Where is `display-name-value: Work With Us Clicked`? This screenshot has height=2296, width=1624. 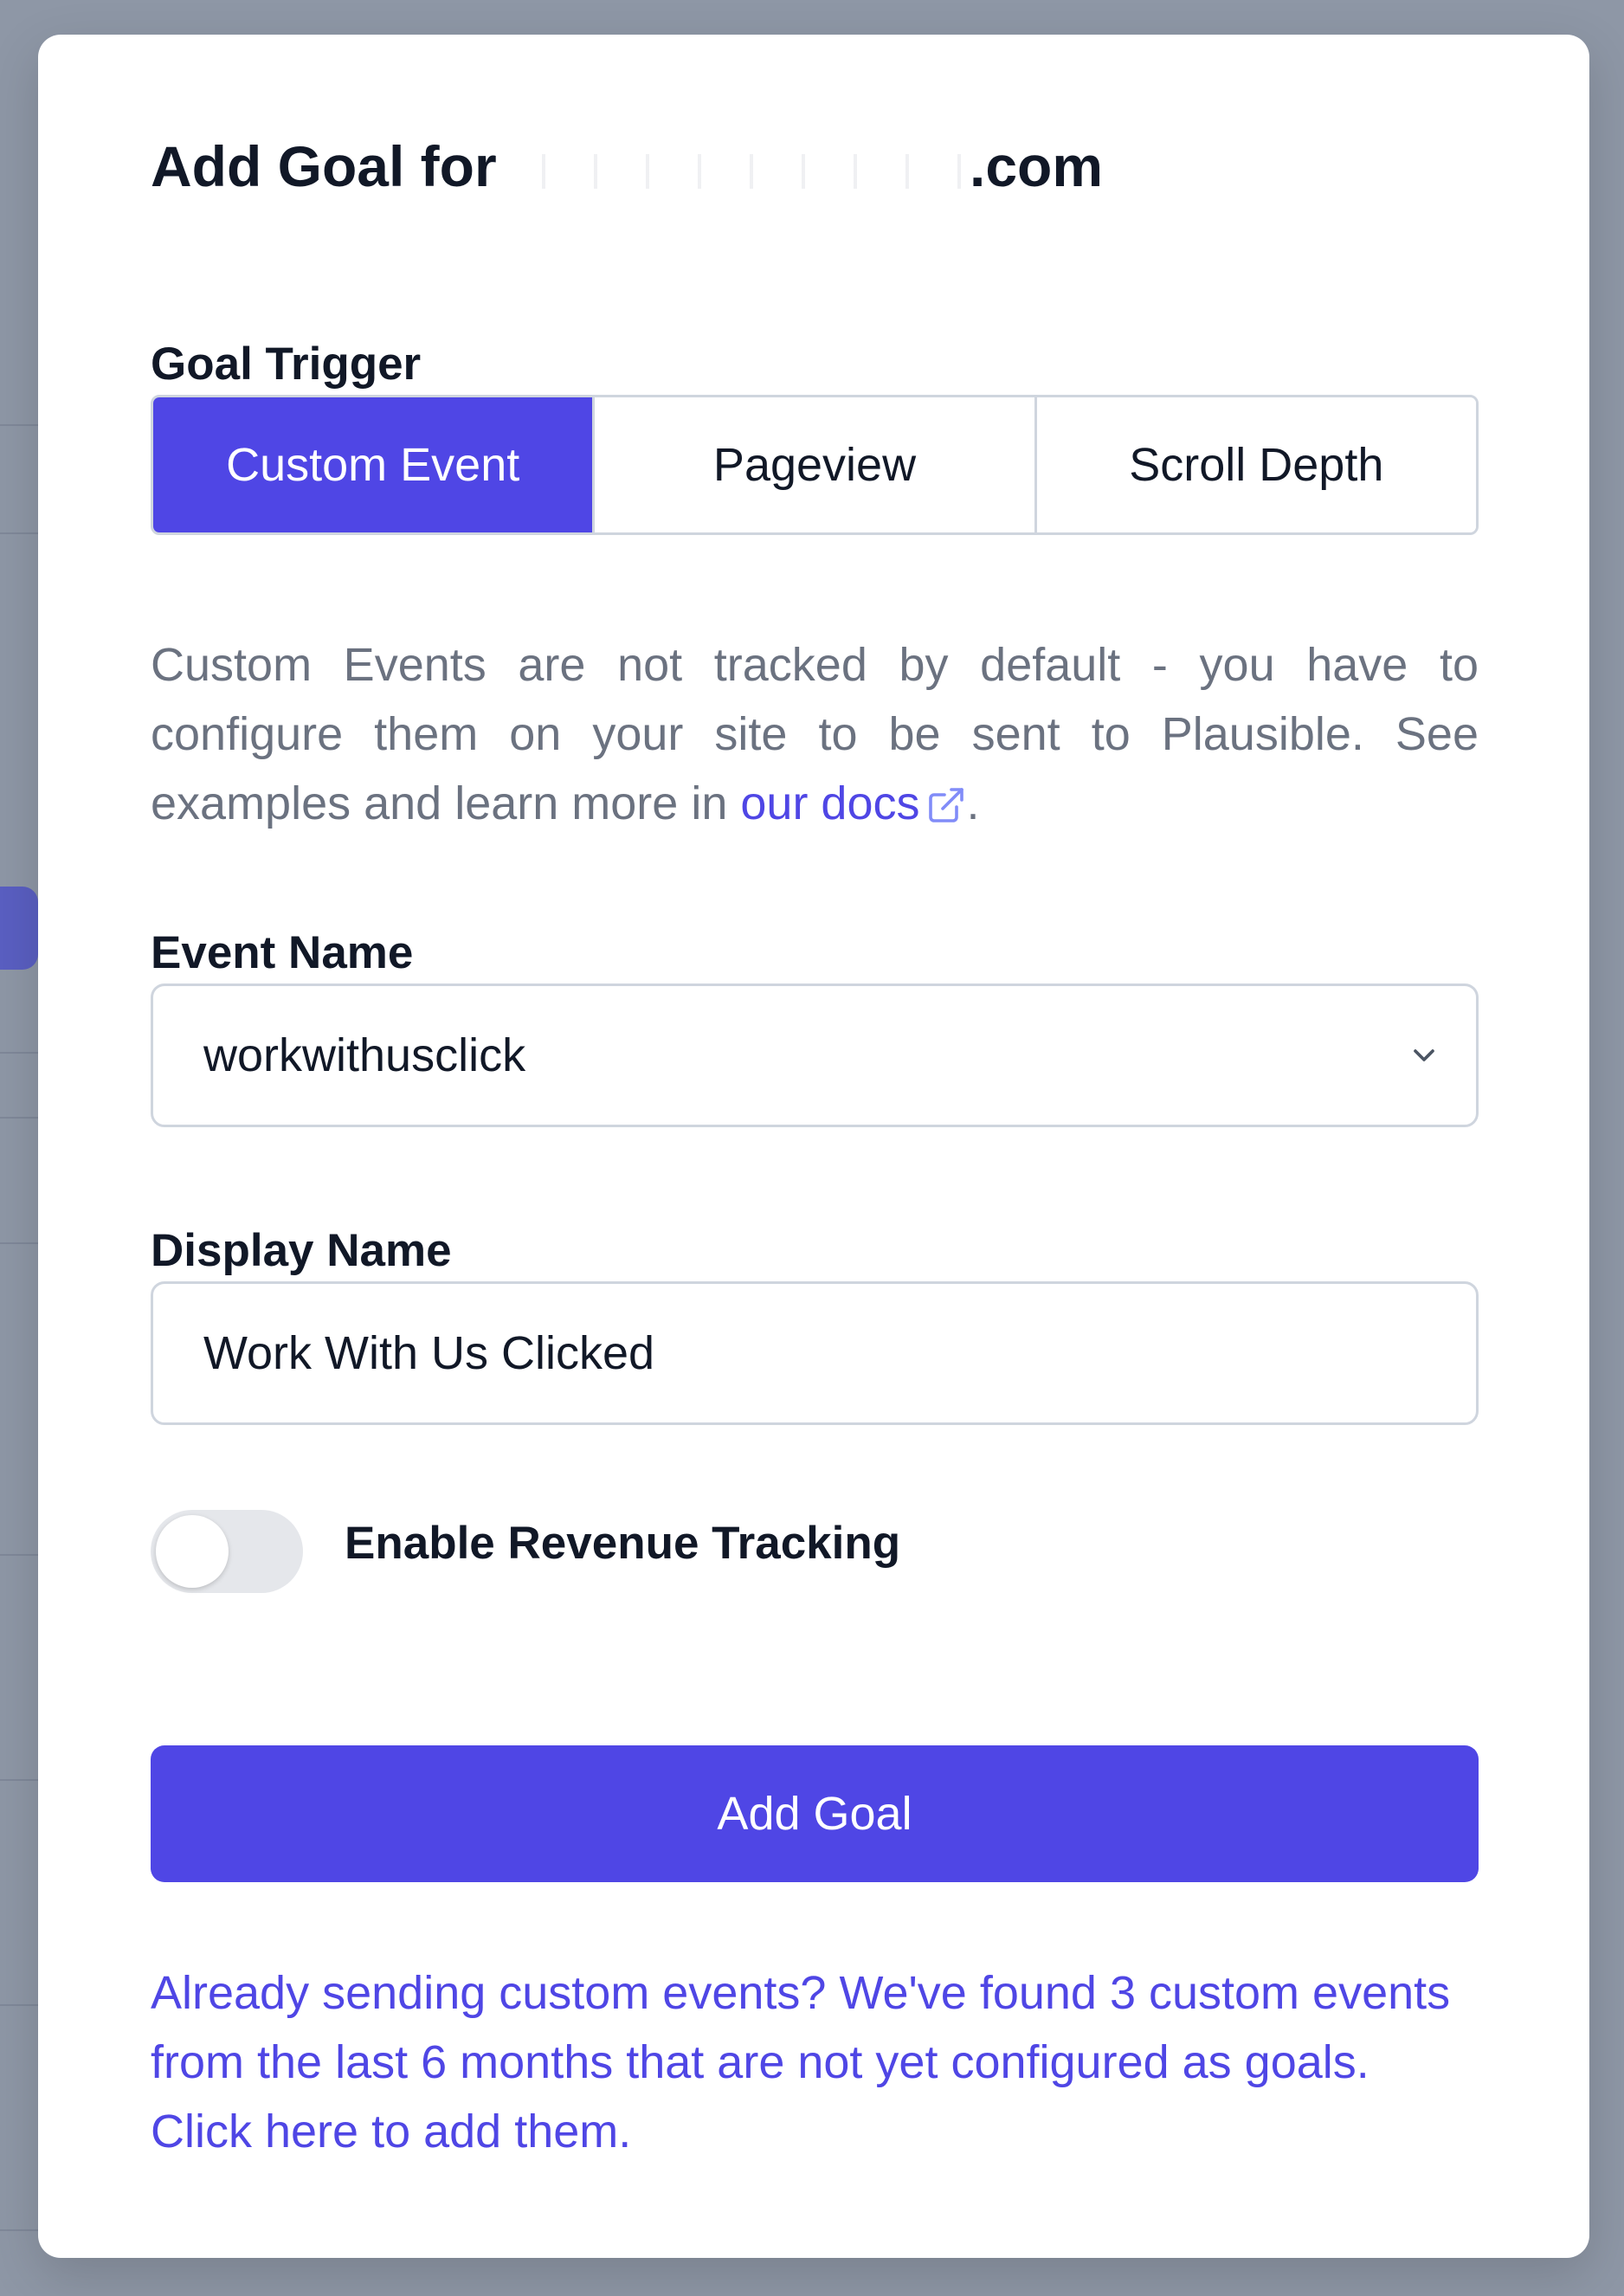 display-name-value: Work With Us Clicked is located at coordinates (429, 1353).